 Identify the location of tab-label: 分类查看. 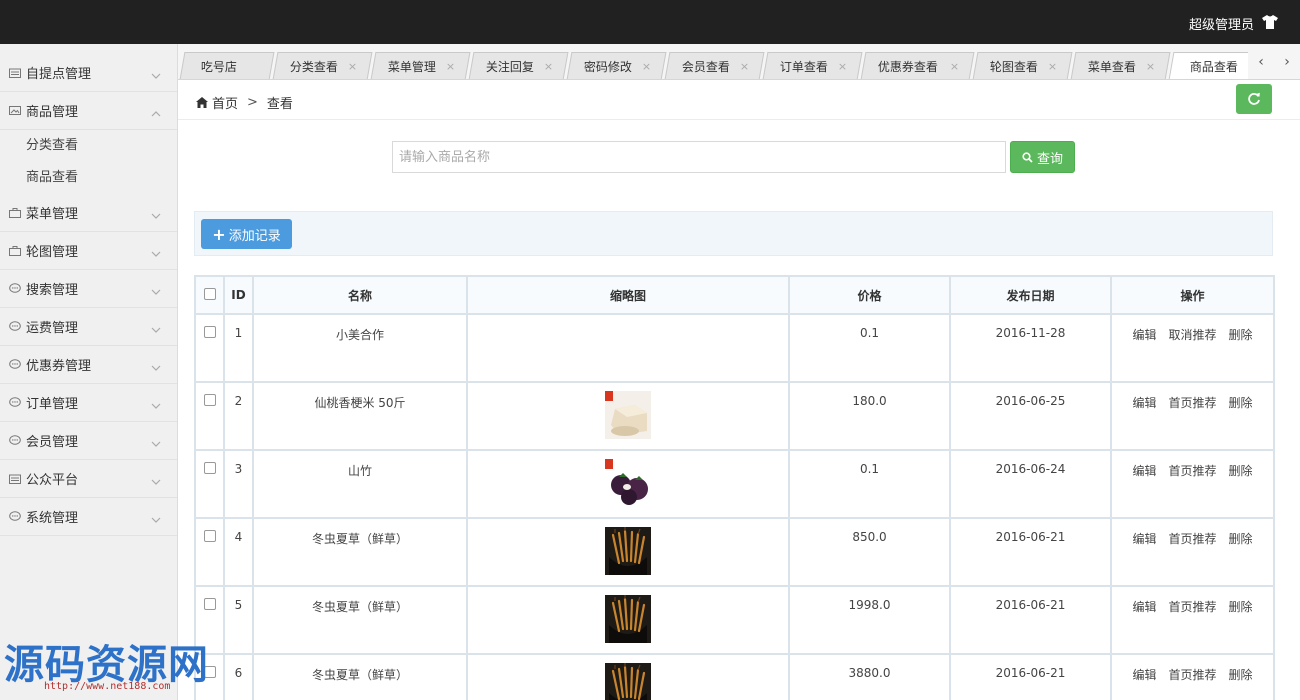
(313, 67).